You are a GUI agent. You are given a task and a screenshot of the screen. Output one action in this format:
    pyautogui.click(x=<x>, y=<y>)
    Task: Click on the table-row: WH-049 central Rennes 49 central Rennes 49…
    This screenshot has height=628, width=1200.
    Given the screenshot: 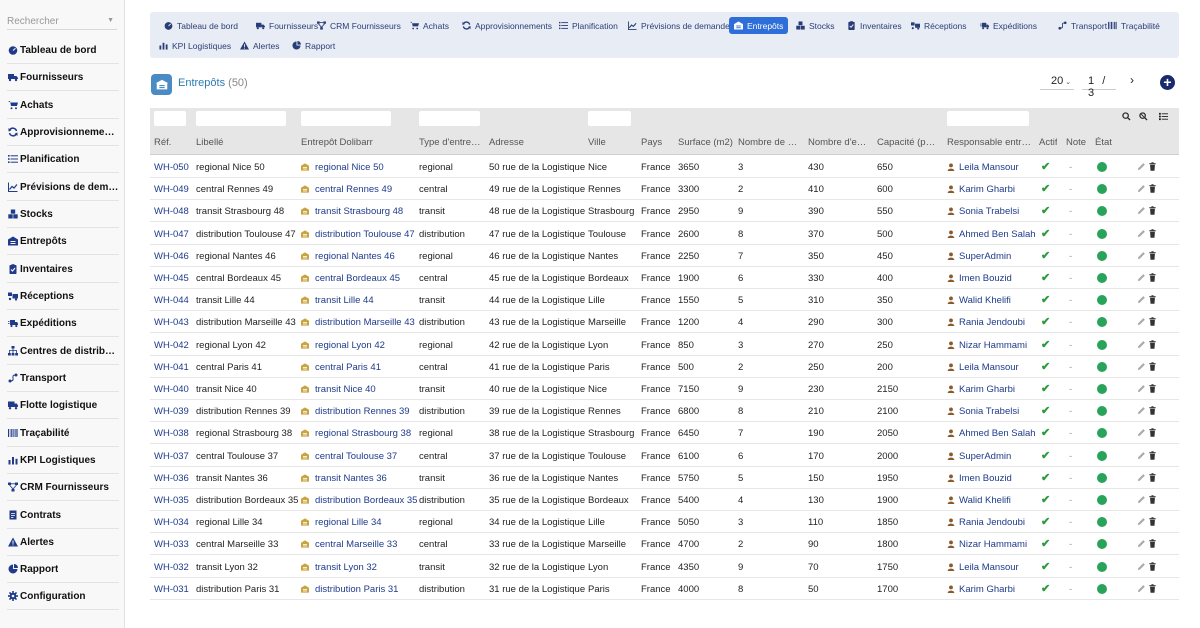 What is the action you would take?
    pyautogui.click(x=664, y=189)
    